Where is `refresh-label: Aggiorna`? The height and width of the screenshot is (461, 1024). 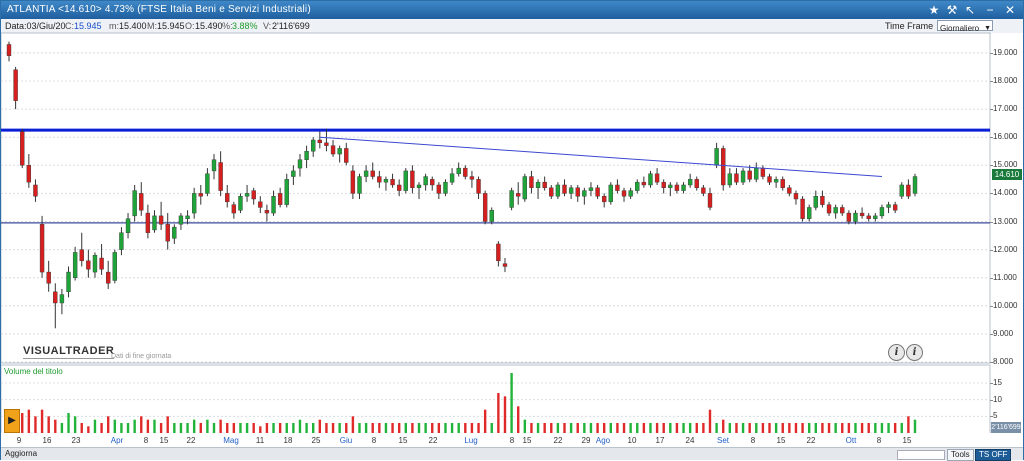 refresh-label: Aggiorna is located at coordinates (21, 453).